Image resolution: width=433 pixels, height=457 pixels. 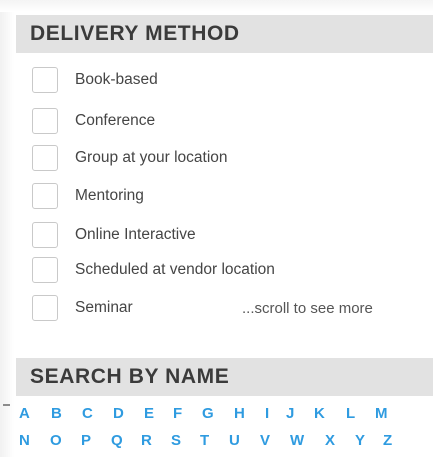 I want to click on letter-link-l: L, so click(x=350, y=414).